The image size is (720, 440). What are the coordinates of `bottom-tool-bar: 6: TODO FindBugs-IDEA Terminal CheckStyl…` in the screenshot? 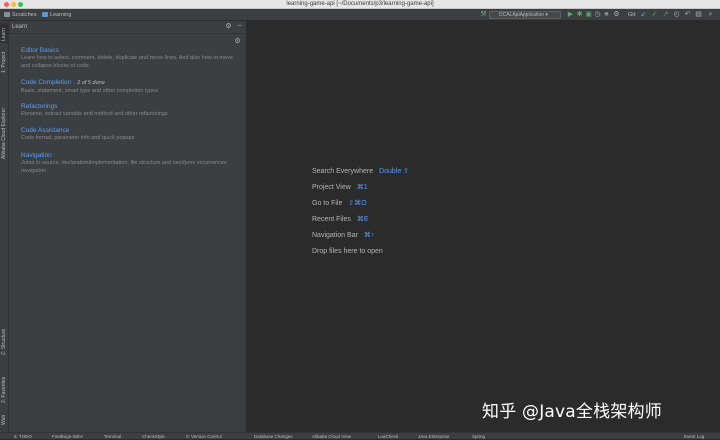 It's located at (360, 435).